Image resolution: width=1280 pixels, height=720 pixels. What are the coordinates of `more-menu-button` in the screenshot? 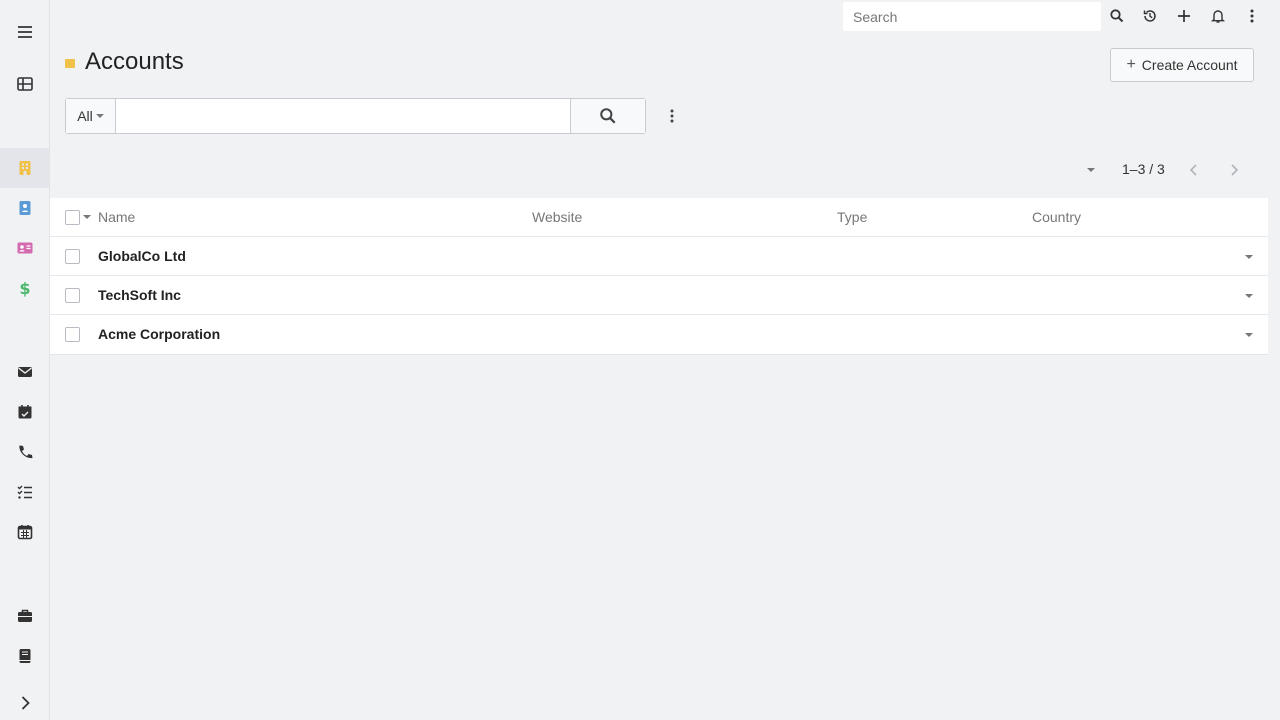 It's located at (1252, 16).